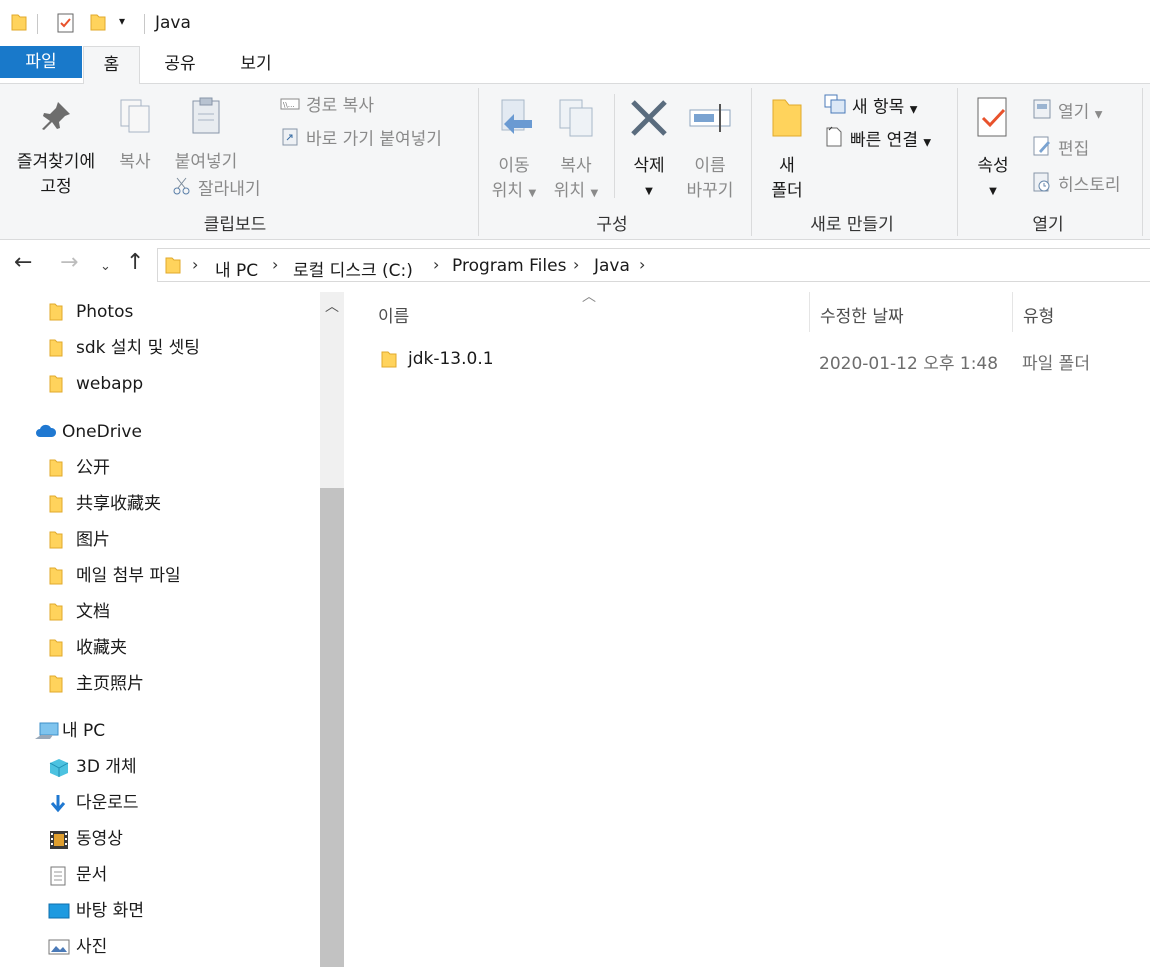 Image resolution: width=1150 pixels, height=967 pixels. I want to click on up-arrow-icon: ↑, so click(135, 263).